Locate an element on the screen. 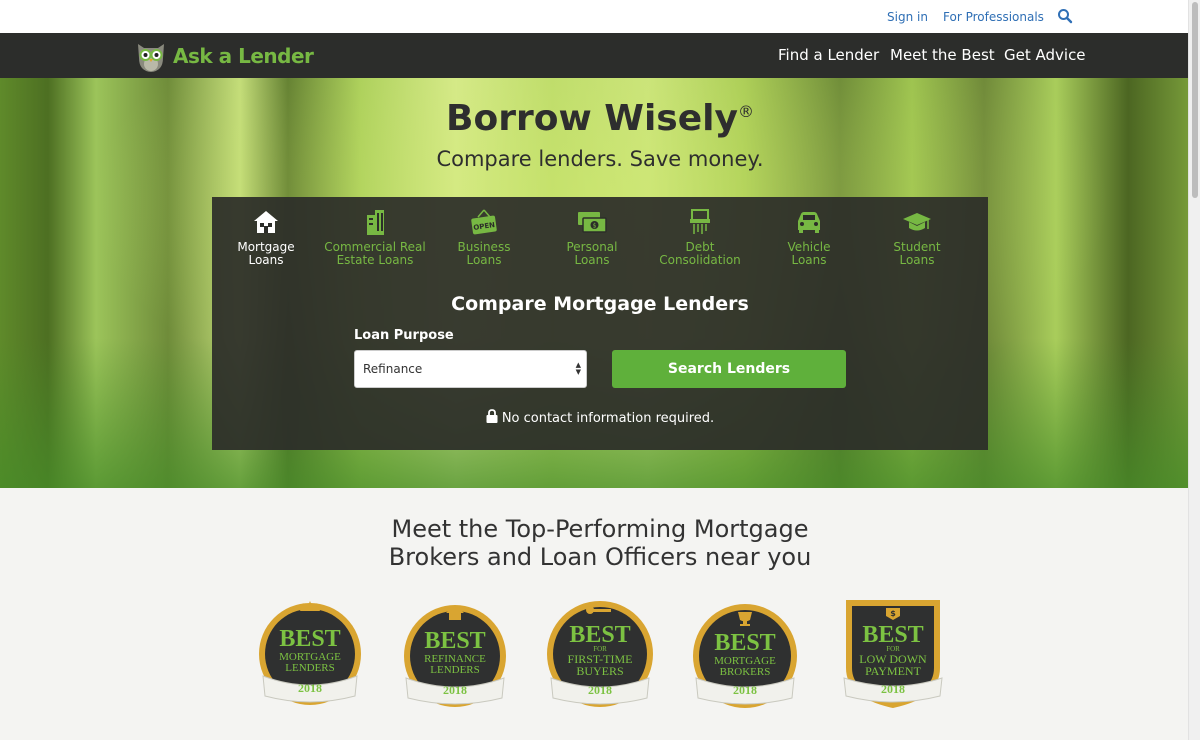 This screenshot has width=1200, height=740. hero-title-text: Borrow Wisely is located at coordinates (592, 118).